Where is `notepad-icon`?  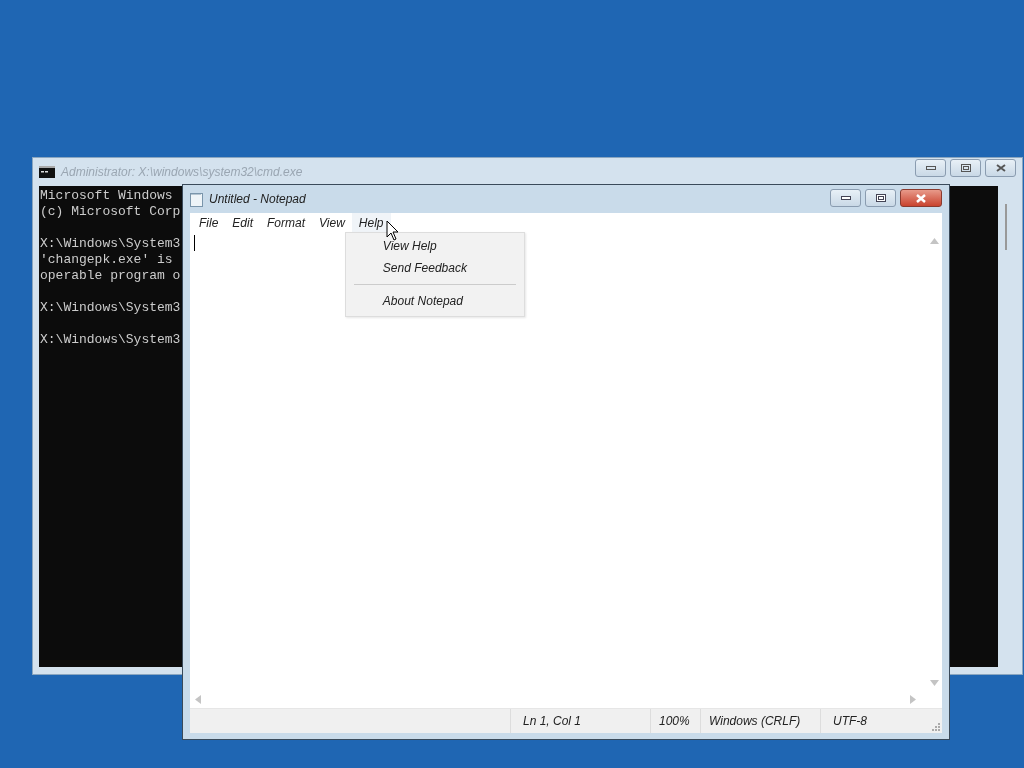
notepad-icon is located at coordinates (196, 199).